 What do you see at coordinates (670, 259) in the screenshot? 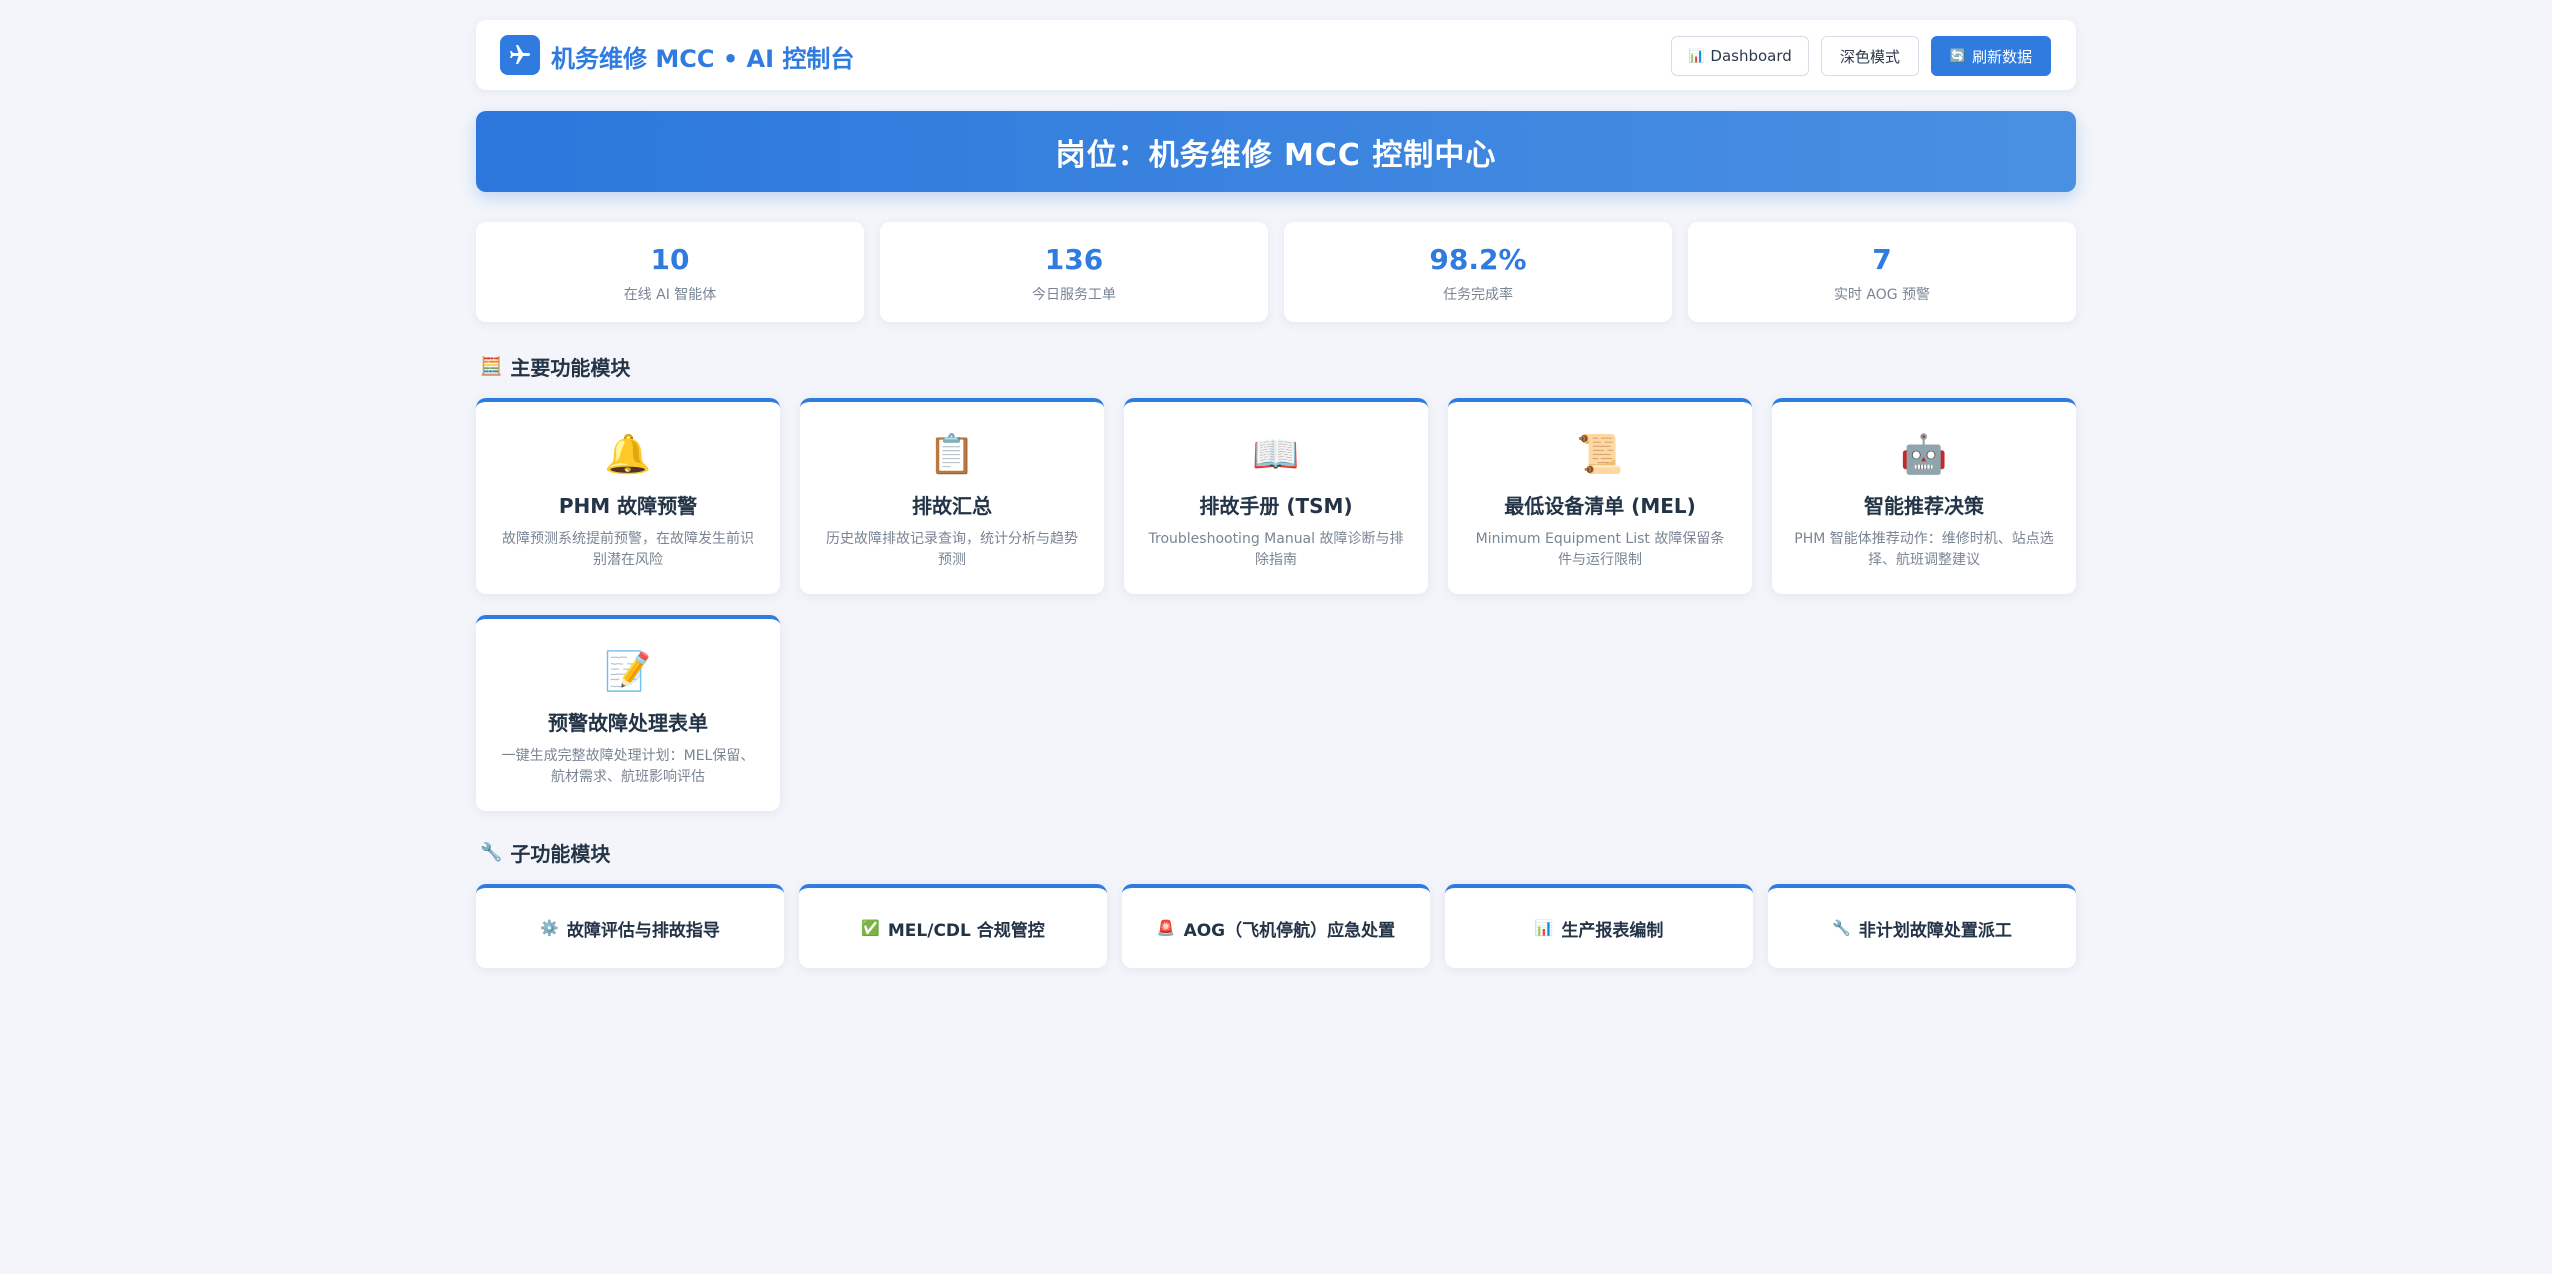
I see `stat-value: 10` at bounding box center [670, 259].